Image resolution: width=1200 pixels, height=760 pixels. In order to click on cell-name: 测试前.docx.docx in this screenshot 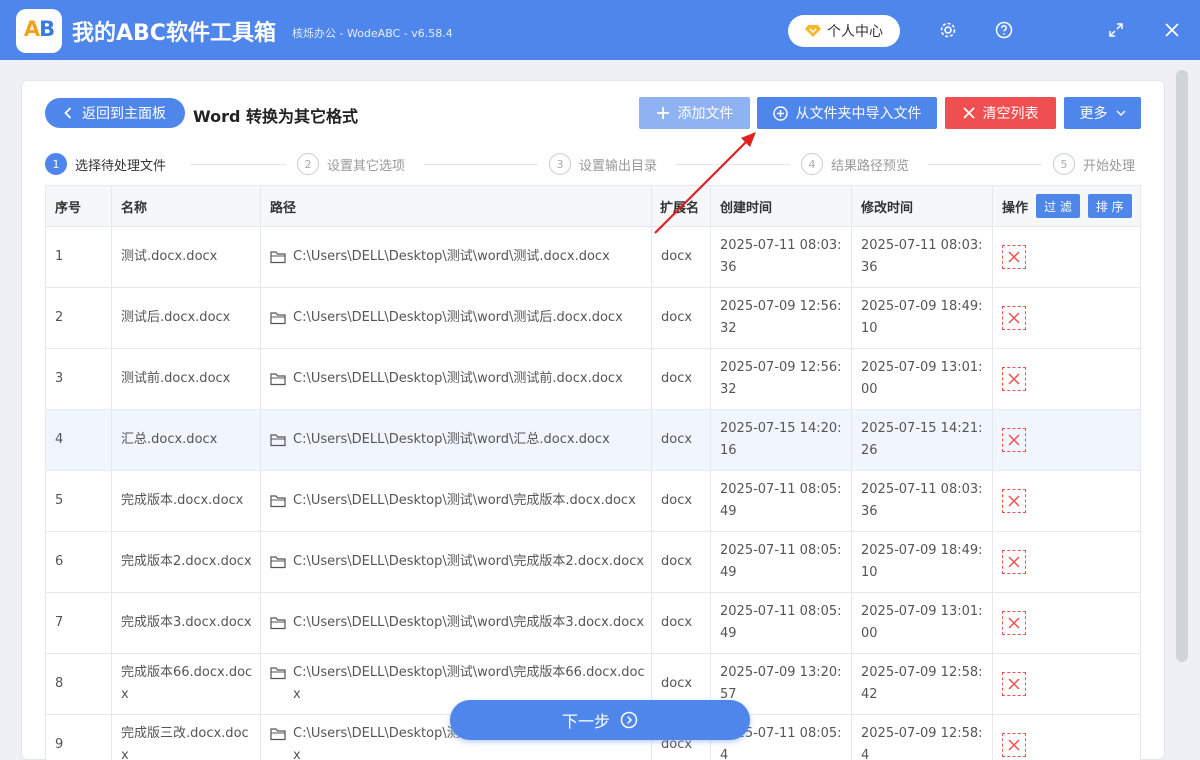, I will do `click(186, 379)`.